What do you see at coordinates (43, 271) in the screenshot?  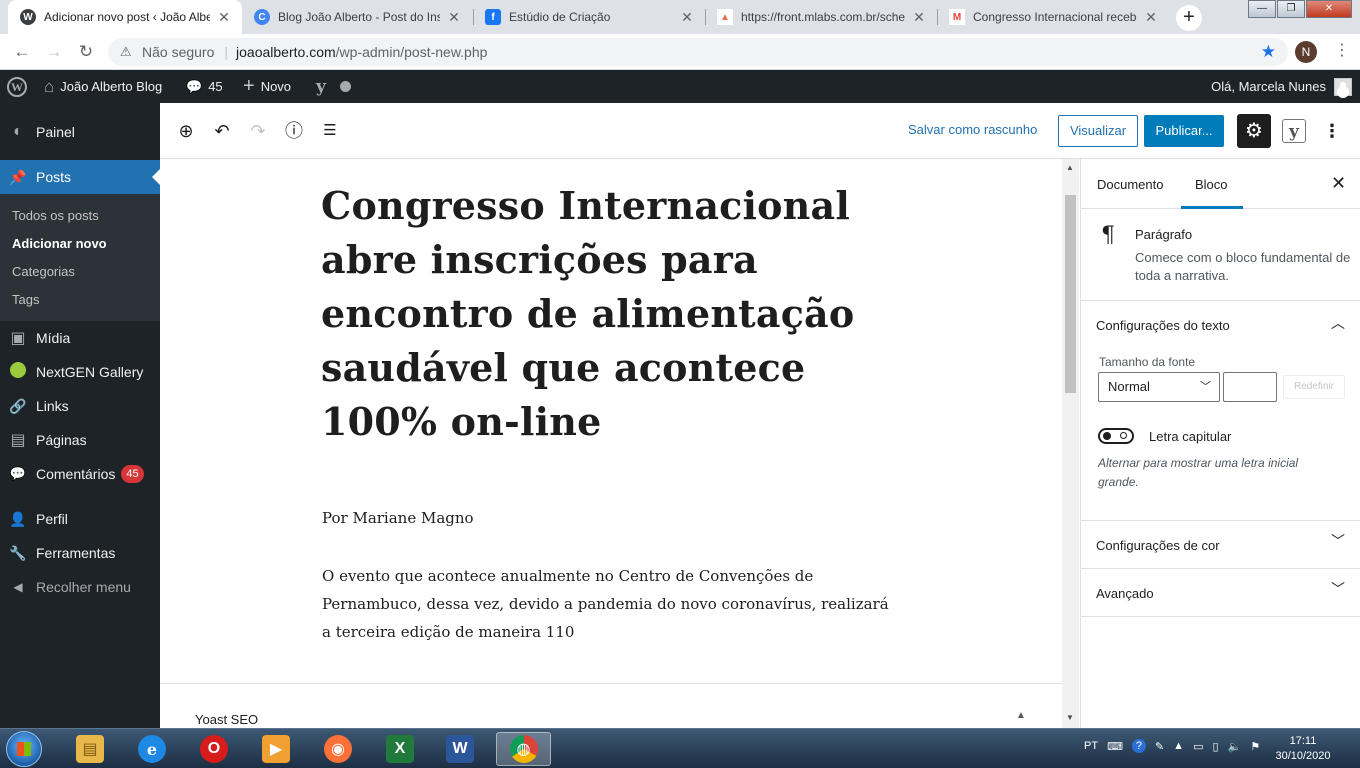 I see `submenu-categories: Categorias` at bounding box center [43, 271].